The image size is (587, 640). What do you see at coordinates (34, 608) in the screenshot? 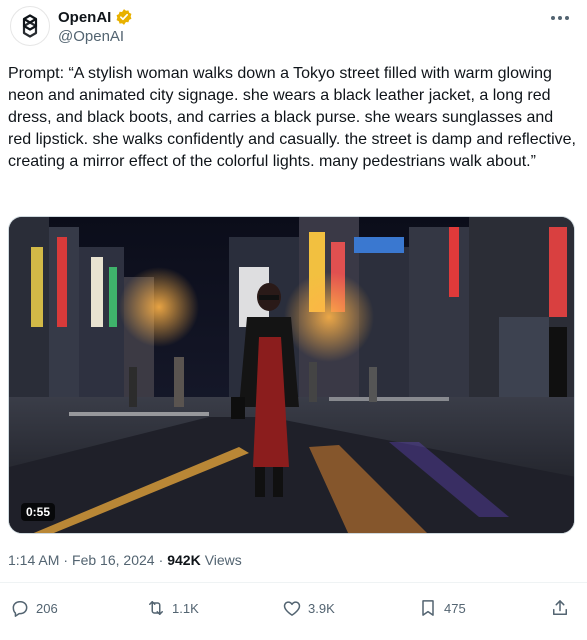
I see `reply-button: 206` at bounding box center [34, 608].